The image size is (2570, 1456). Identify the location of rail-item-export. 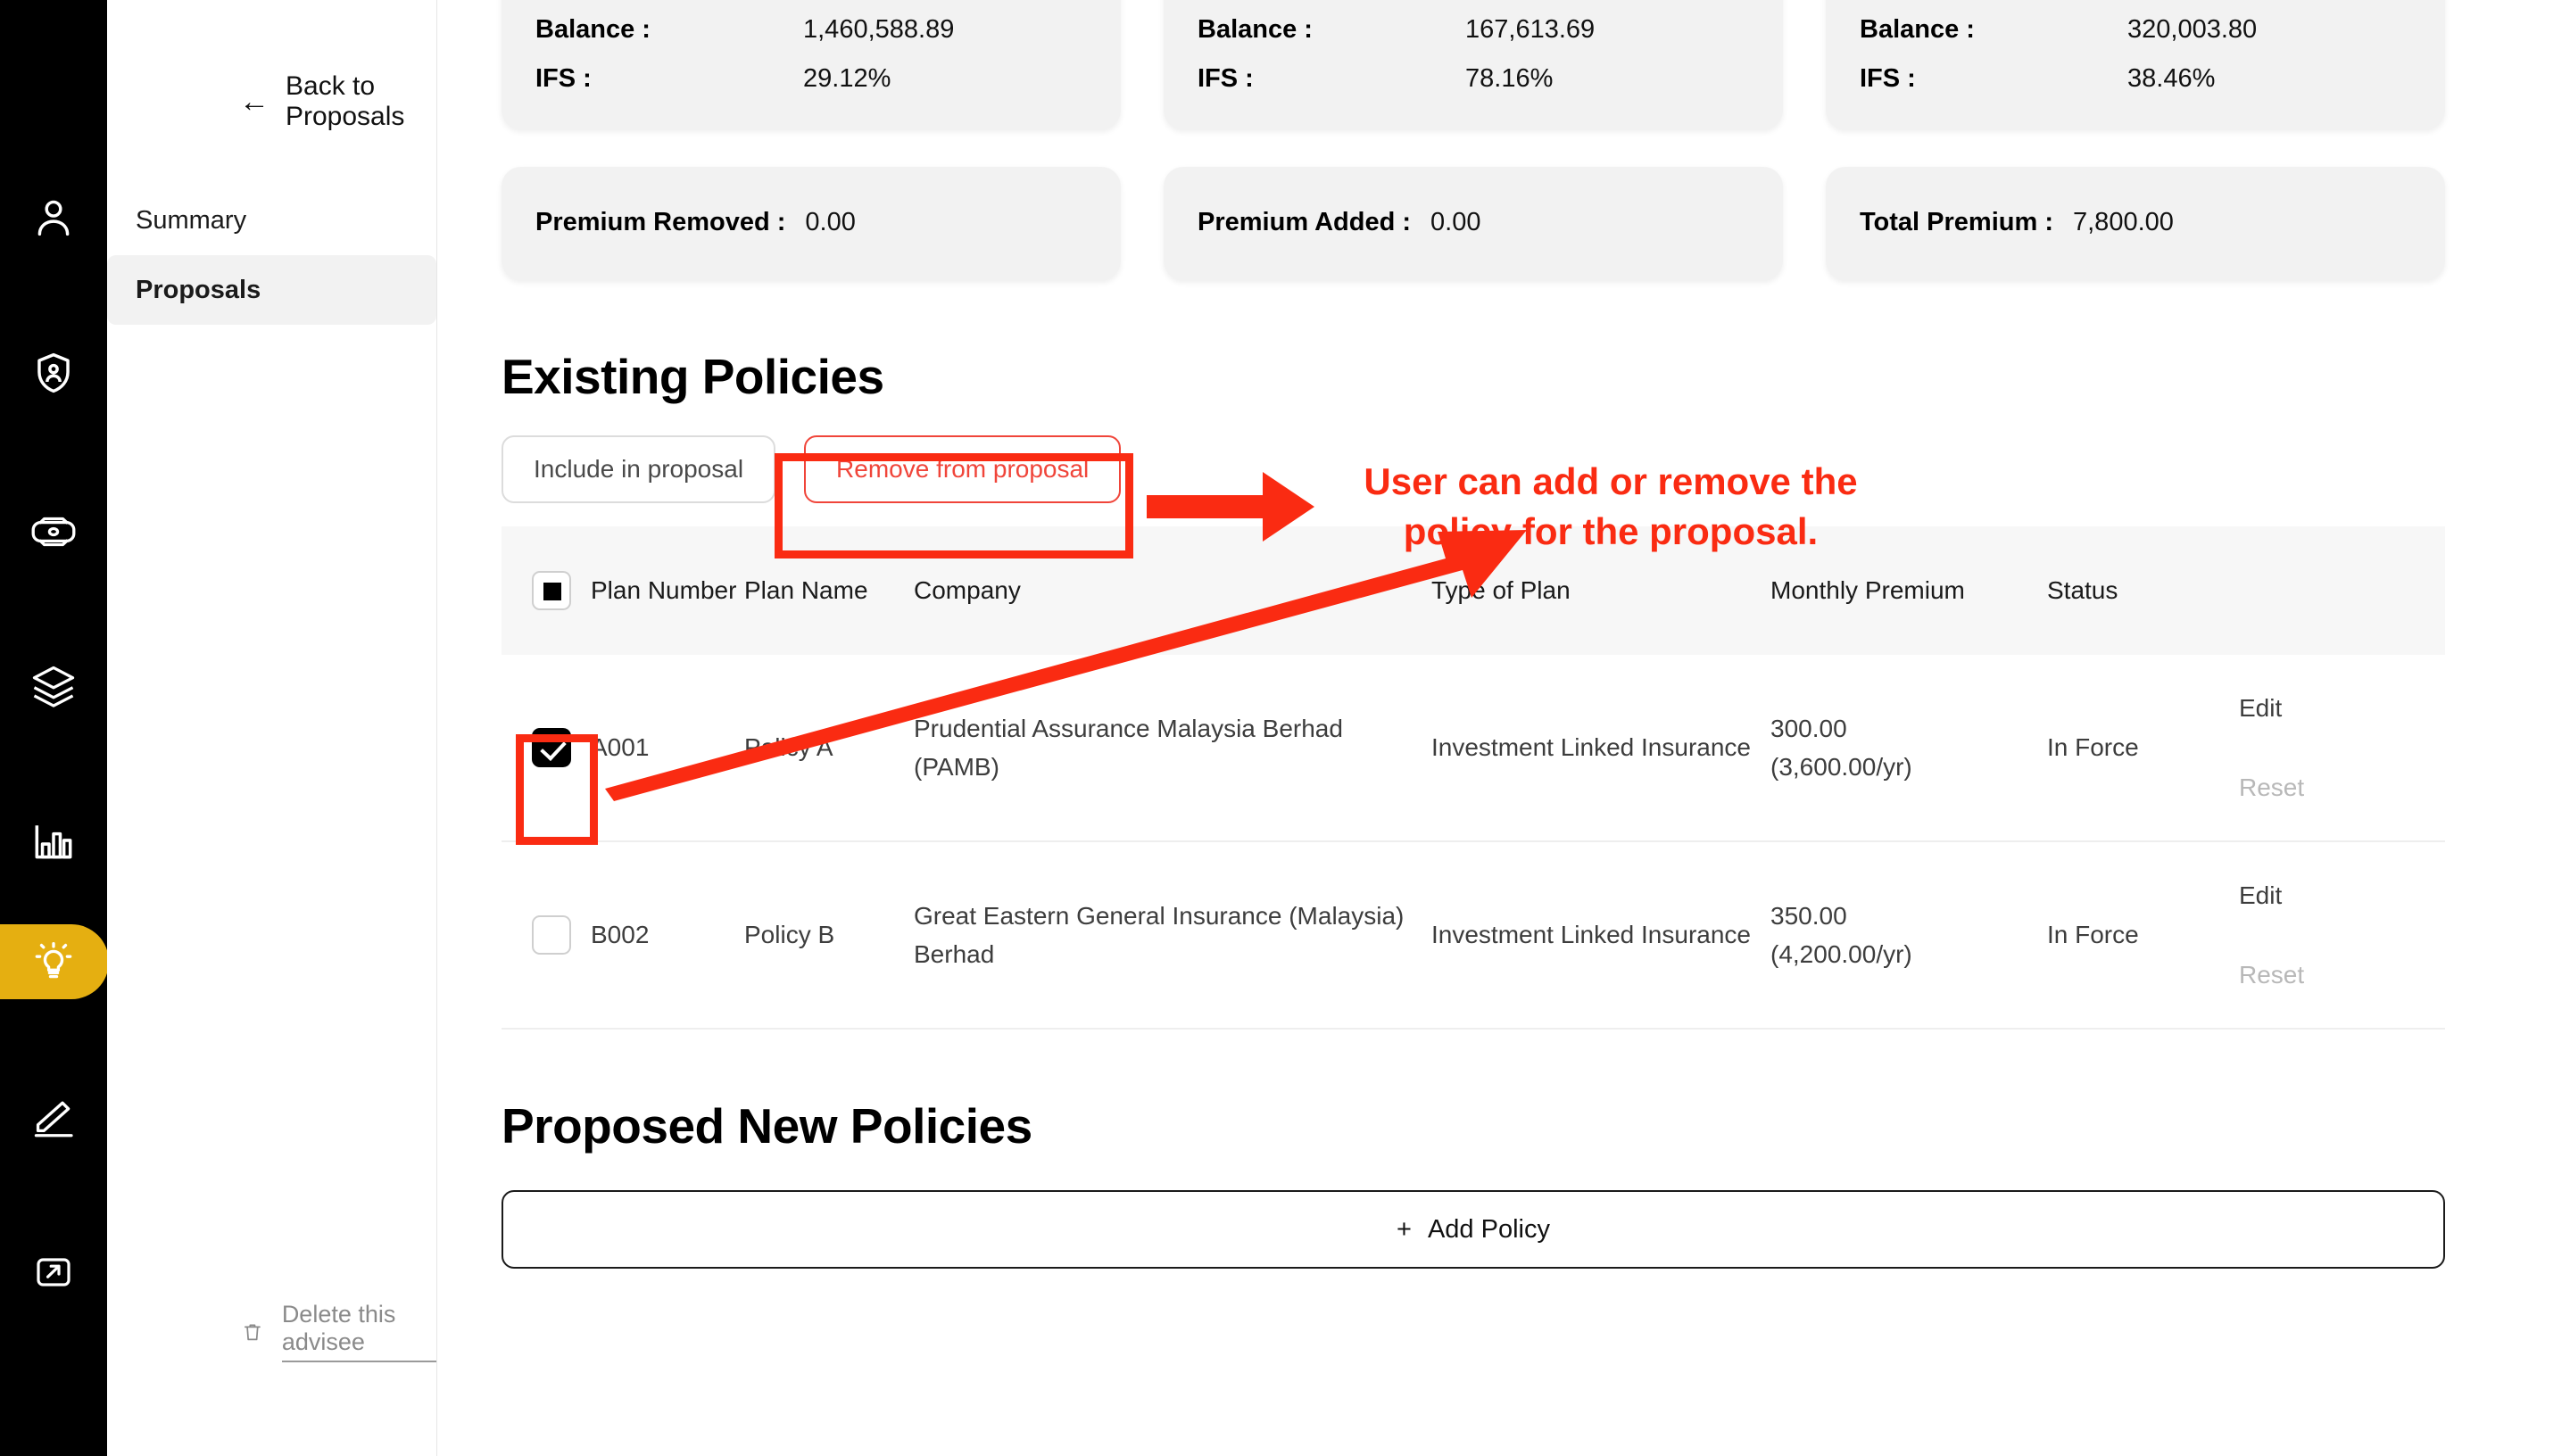
(53, 1272).